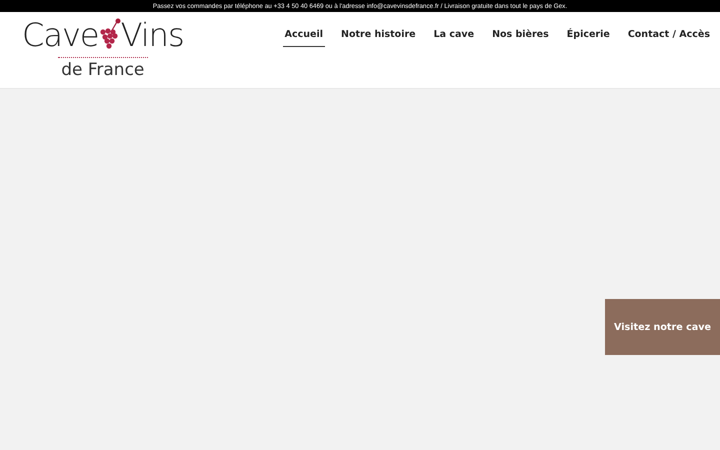 The width and height of the screenshot is (720, 450). I want to click on nav-link: Accueil, so click(304, 38).